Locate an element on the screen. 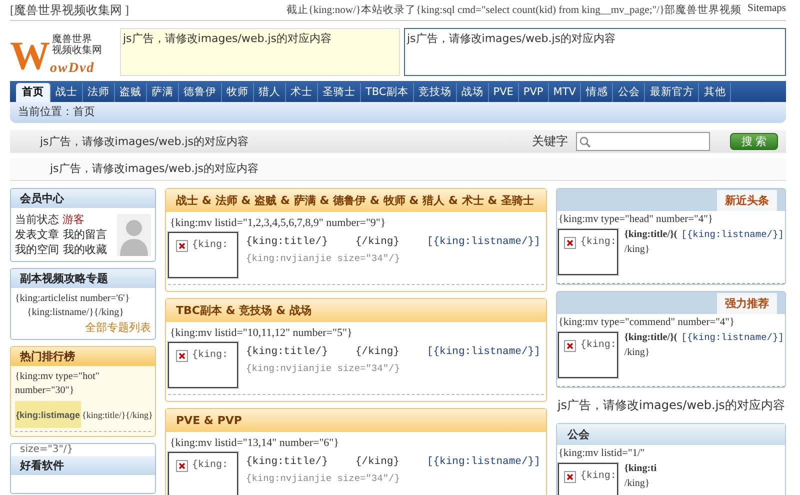 The image size is (800, 495). template-text: {king:mv type="commend" number="4"} is located at coordinates (647, 322).